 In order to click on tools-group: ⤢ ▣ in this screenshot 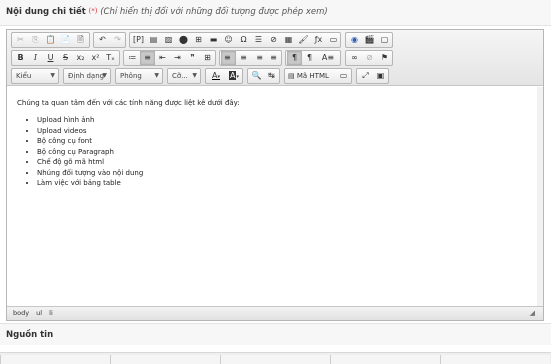, I will do `click(372, 76)`.